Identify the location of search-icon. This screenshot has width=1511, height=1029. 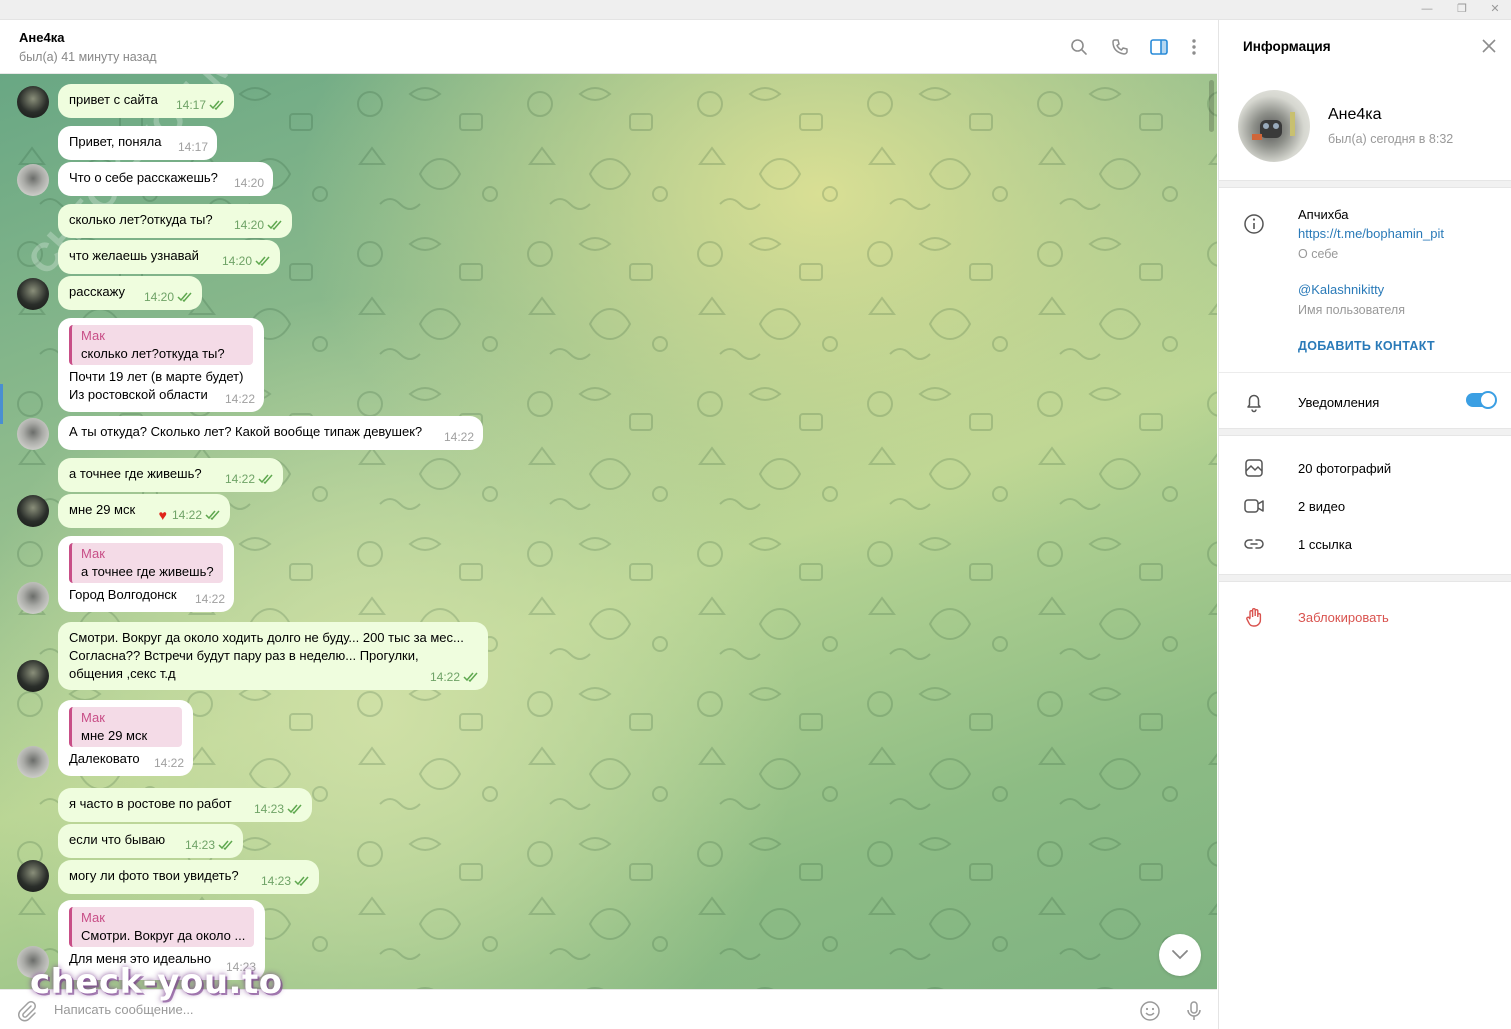
(1079, 47).